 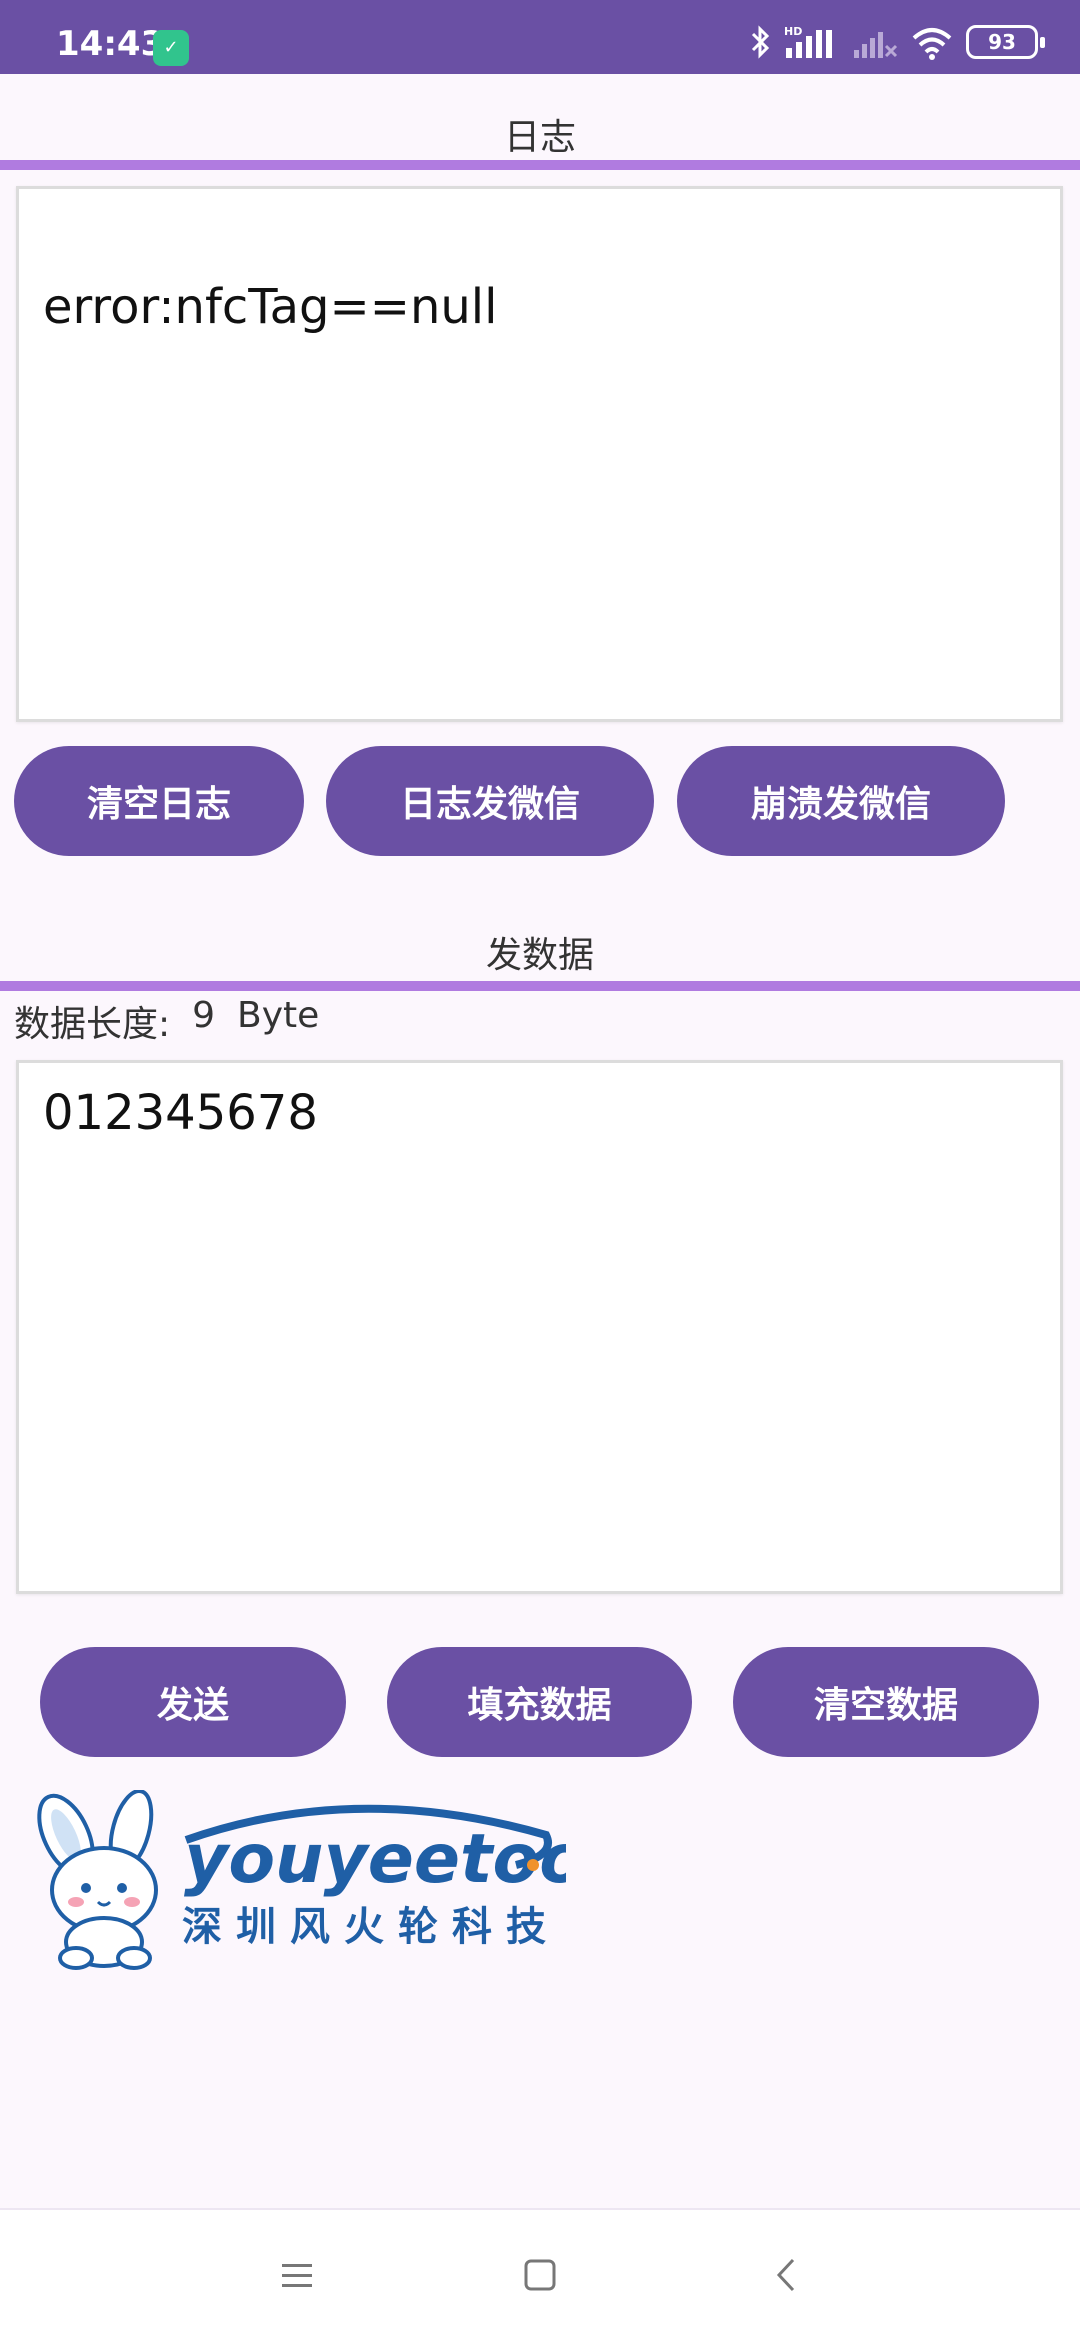 What do you see at coordinates (540, 986) in the screenshot?
I see `send-divider` at bounding box center [540, 986].